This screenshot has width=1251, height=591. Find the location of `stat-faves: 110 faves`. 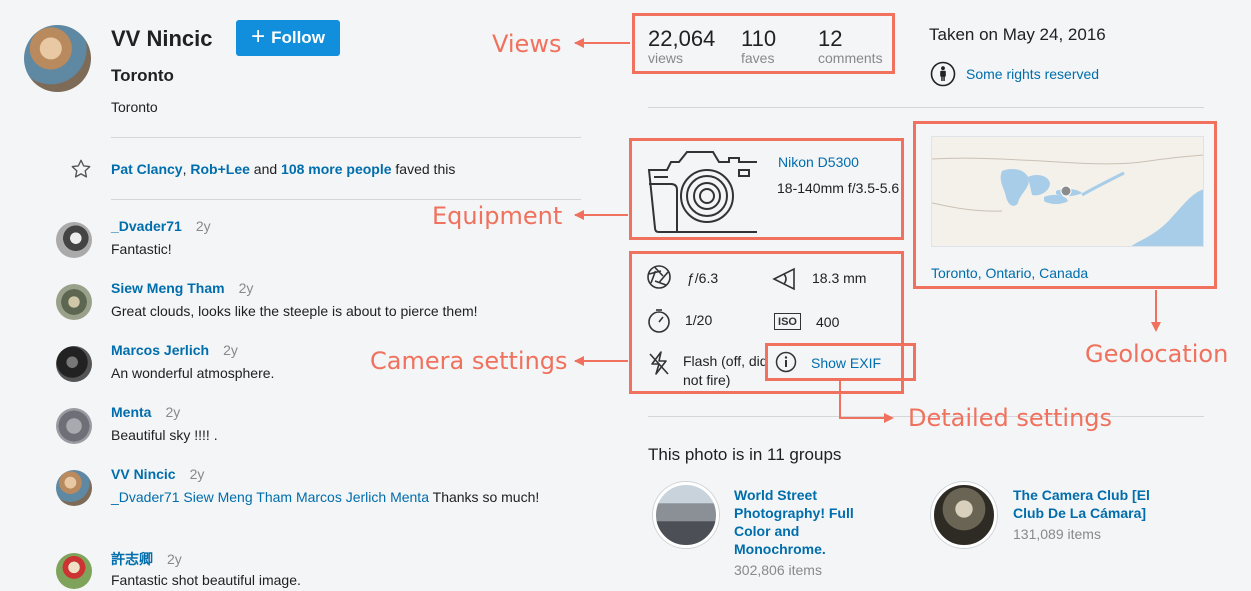

stat-faves: 110 faves is located at coordinates (758, 46).